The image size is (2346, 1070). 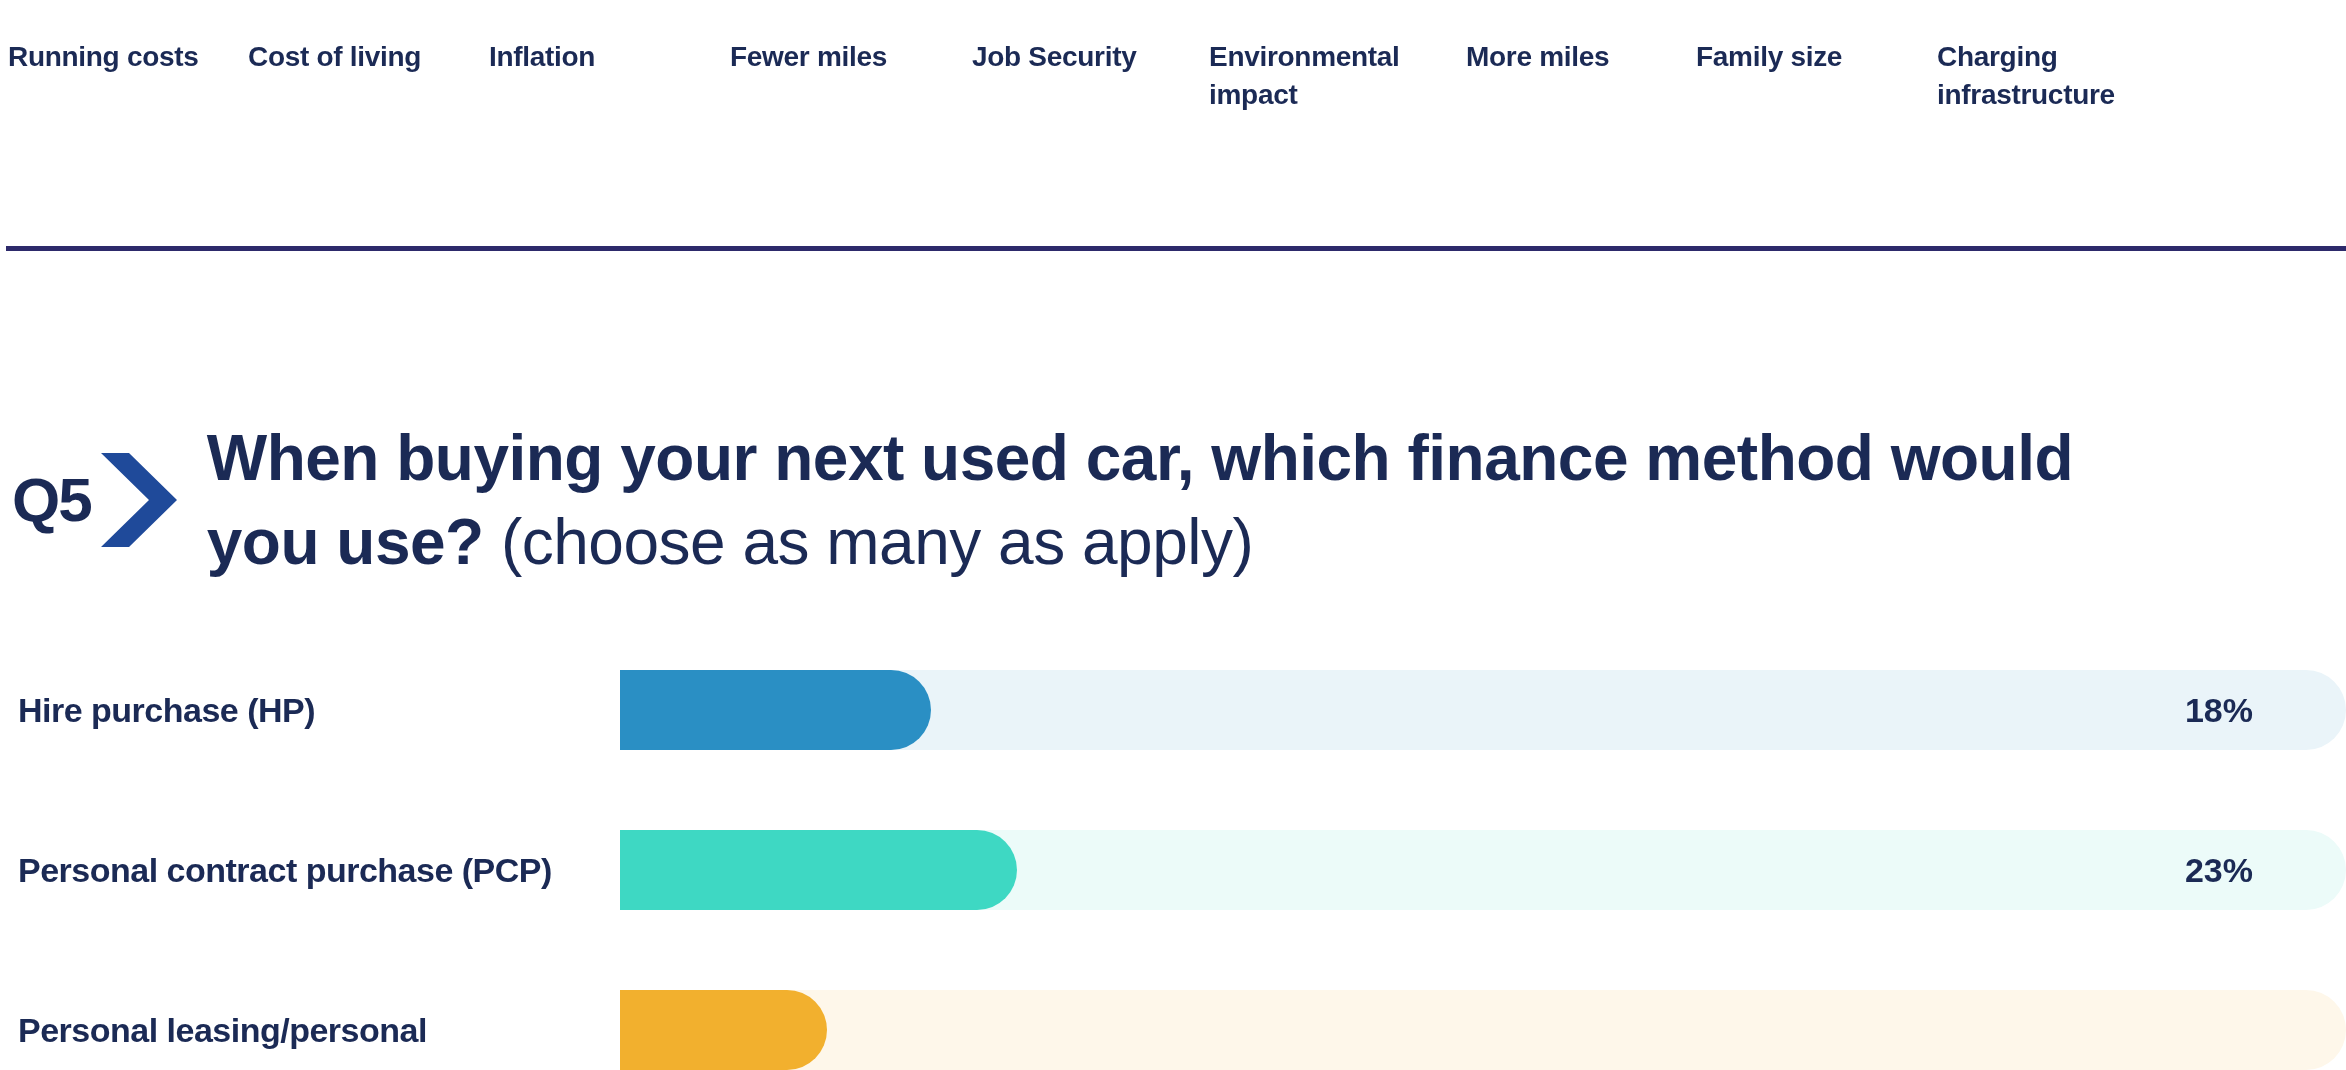 I want to click on factor-label: Job Security, so click(x=1055, y=57).